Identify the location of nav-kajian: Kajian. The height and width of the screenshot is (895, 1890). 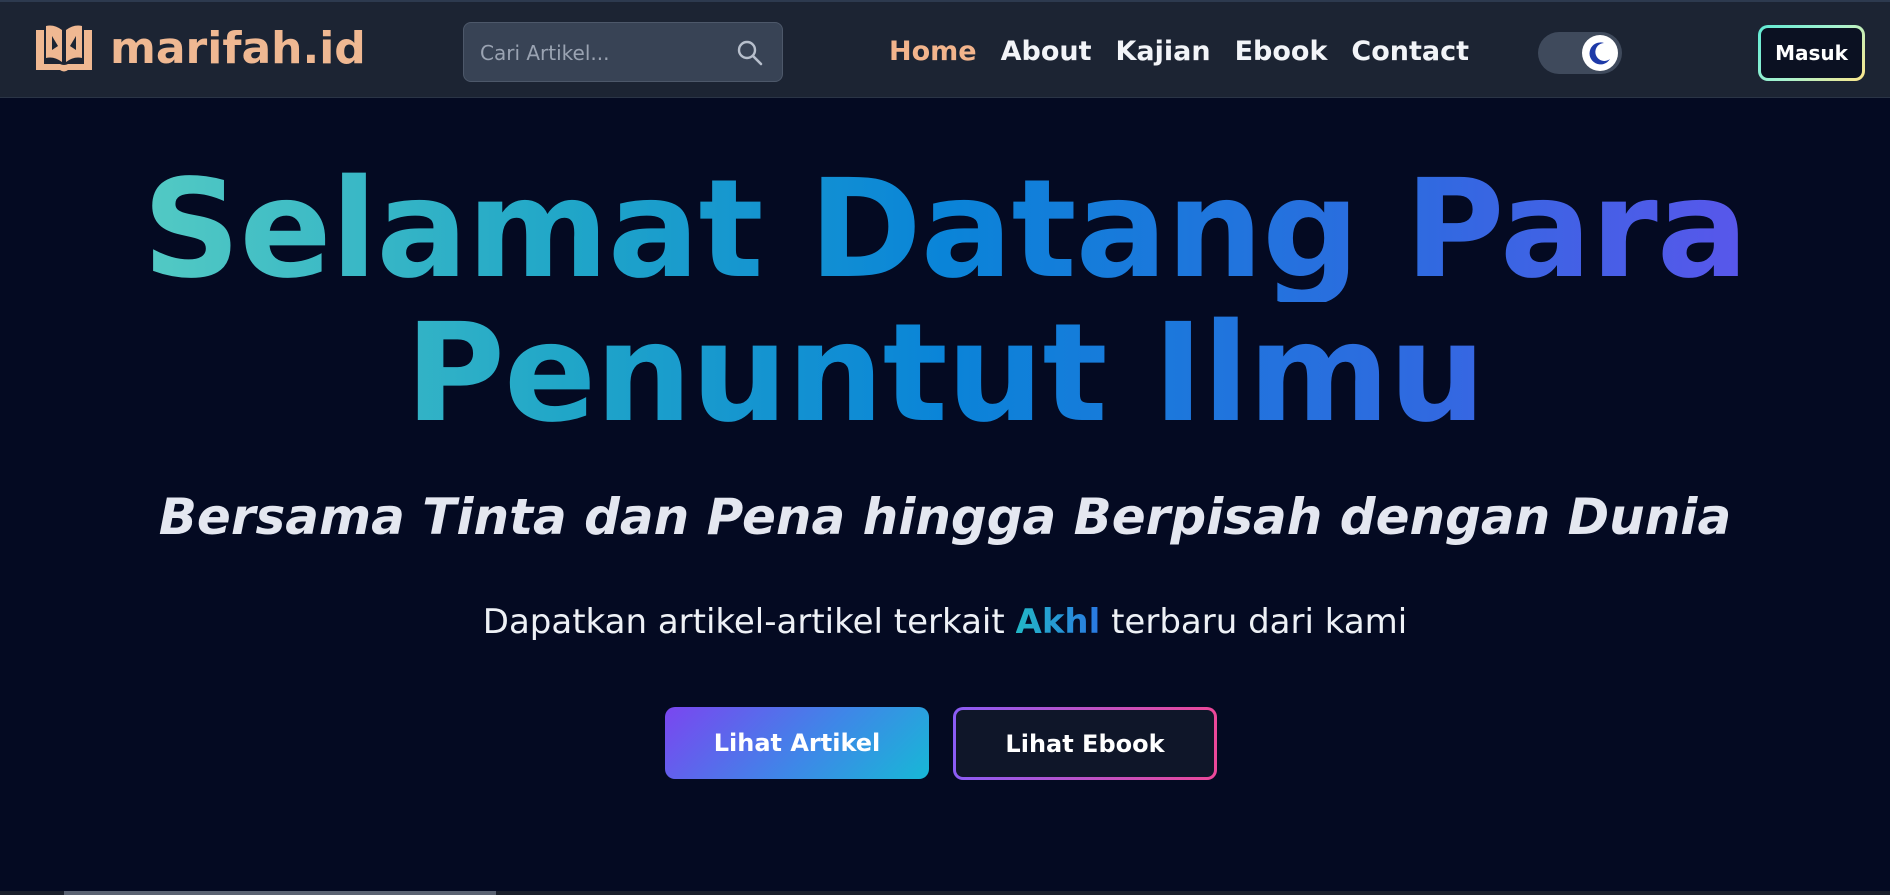
(1163, 52).